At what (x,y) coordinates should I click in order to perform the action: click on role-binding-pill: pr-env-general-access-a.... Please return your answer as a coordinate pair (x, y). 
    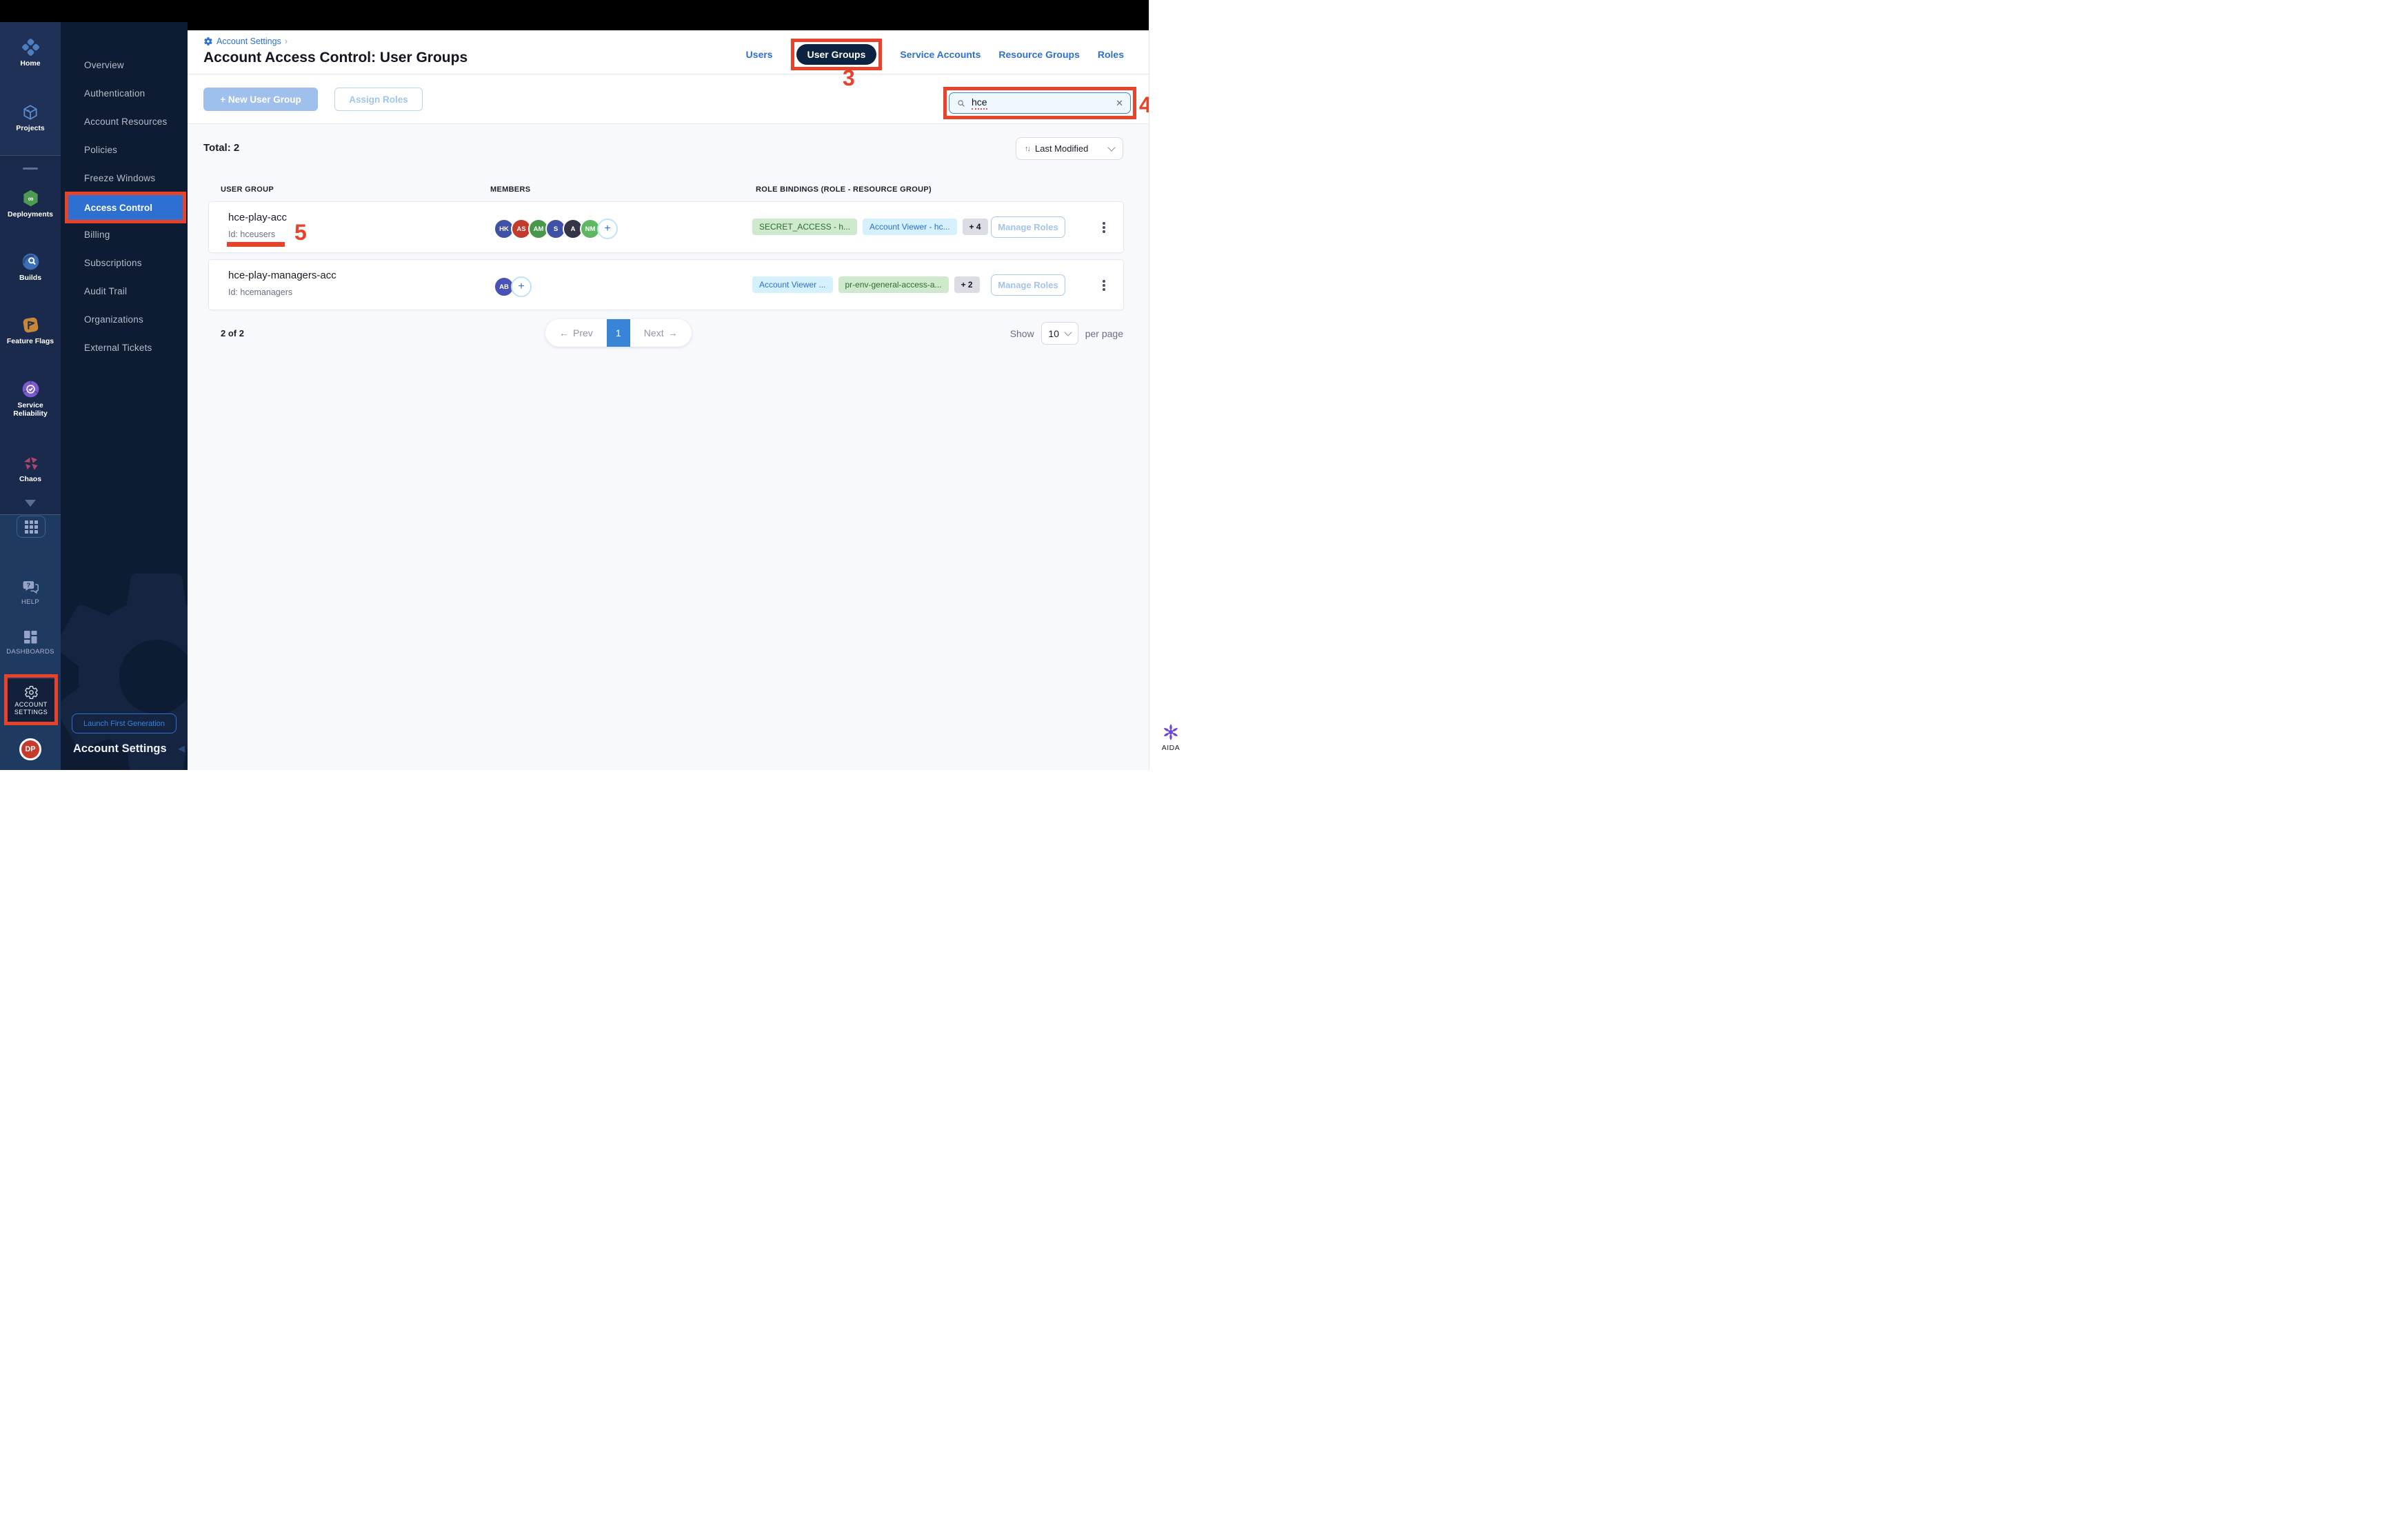
    Looking at the image, I should click on (893, 285).